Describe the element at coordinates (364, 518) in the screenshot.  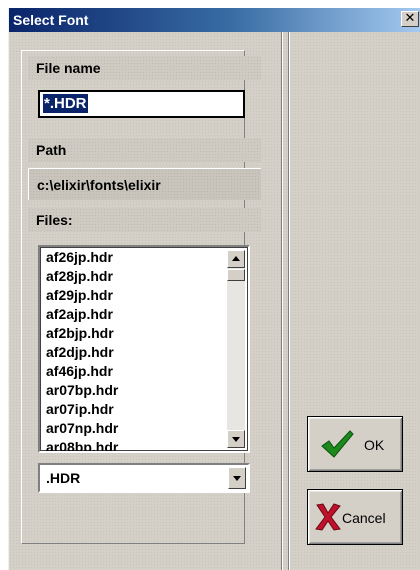
I see `cancel-label: Cancel` at that location.